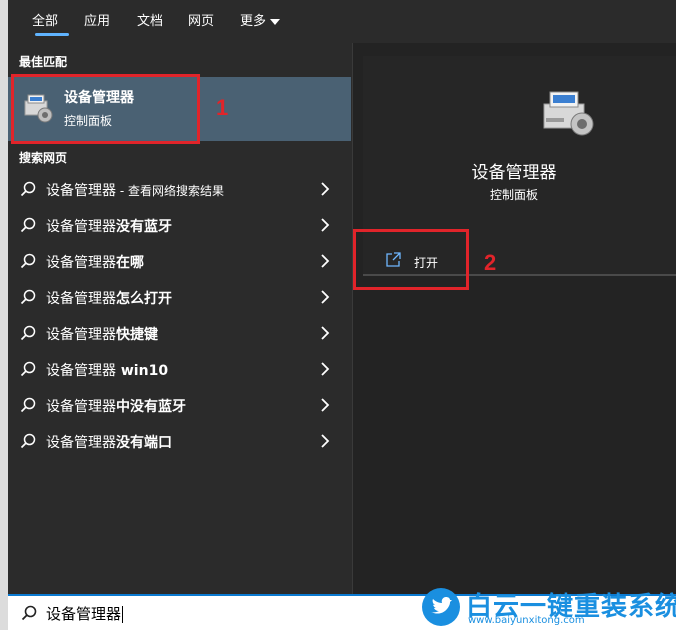 The height and width of the screenshot is (630, 676). I want to click on annotation-marker-1: 1, so click(222, 107).